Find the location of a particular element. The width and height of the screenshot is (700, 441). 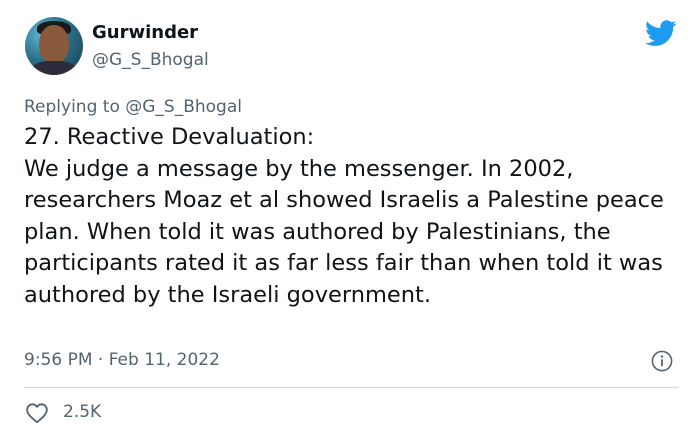

info-icon is located at coordinates (662, 361).